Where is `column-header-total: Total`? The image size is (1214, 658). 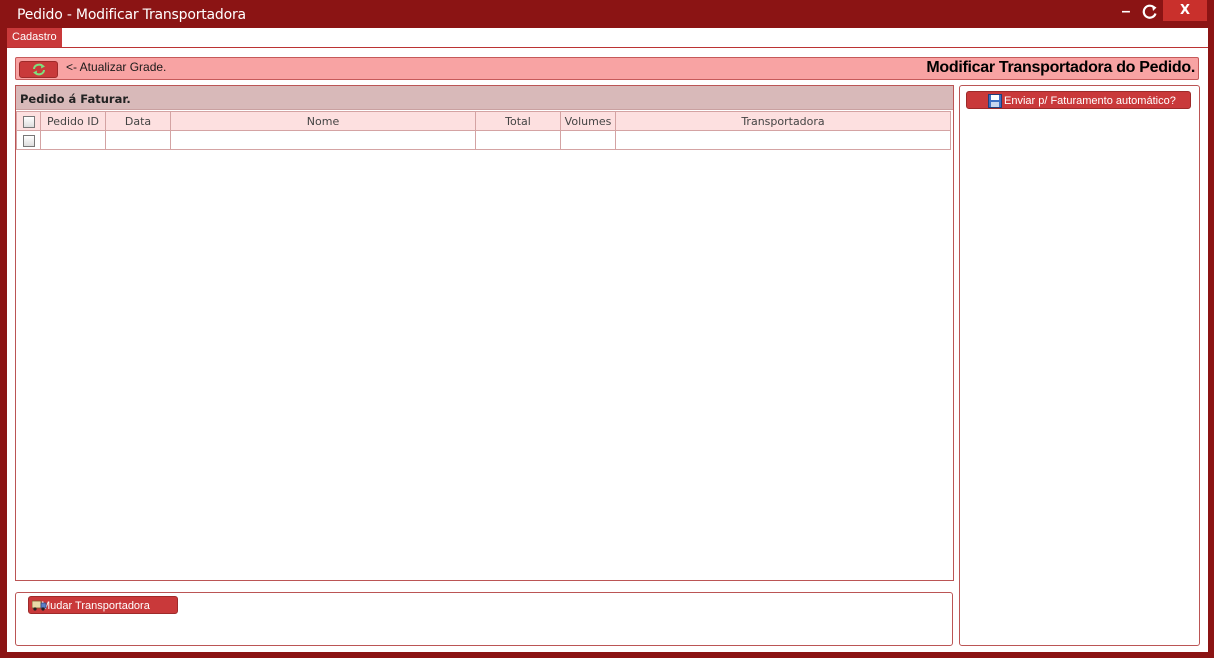
column-header-total: Total is located at coordinates (518, 121).